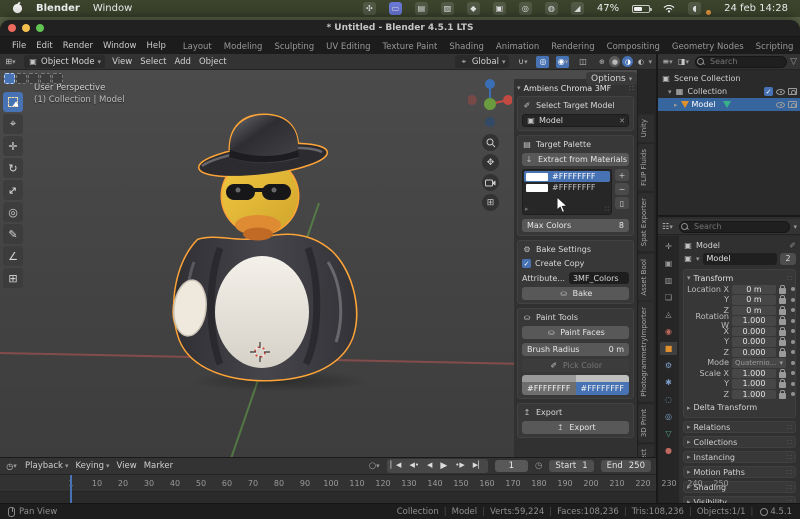 This screenshot has width=800, height=519. I want to click on swatch-preview-row, so click(575, 378).